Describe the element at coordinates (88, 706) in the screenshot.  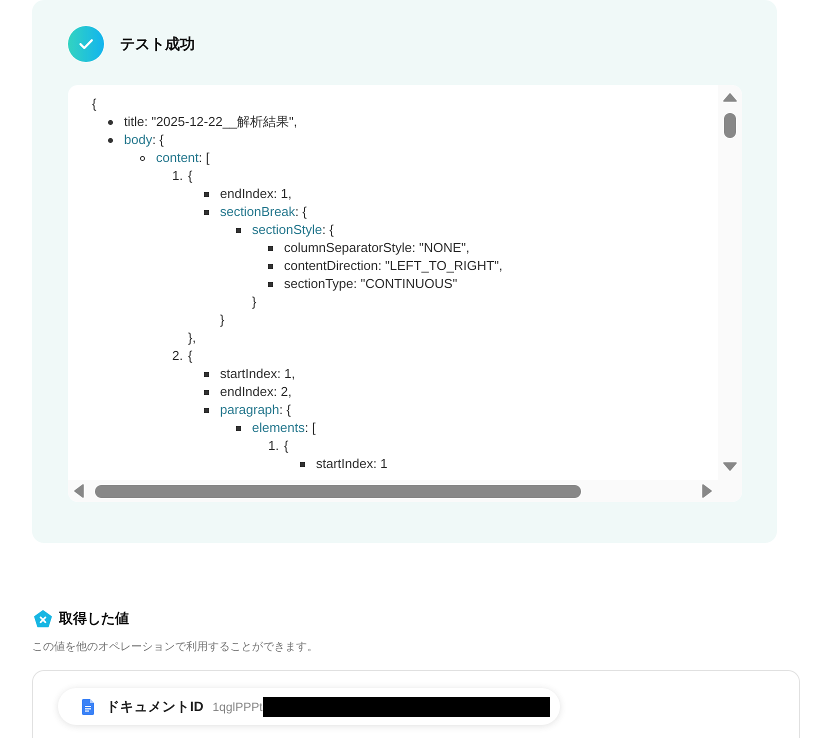
I see `document-icon` at that location.